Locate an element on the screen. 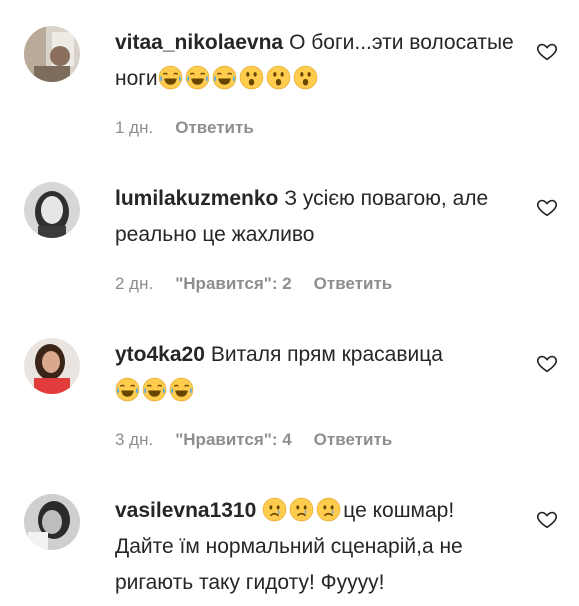 This screenshot has width=579, height=606. comment-meta: 2 дн. "Нравится": 2 Ответить is located at coordinates (253, 284).